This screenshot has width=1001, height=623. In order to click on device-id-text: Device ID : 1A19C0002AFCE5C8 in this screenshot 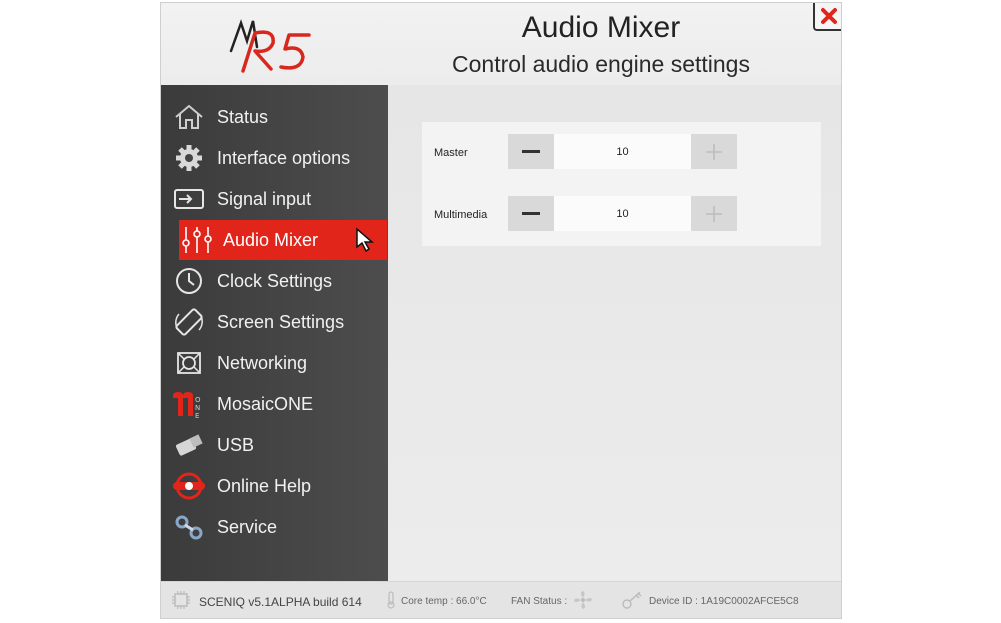, I will do `click(724, 601)`.